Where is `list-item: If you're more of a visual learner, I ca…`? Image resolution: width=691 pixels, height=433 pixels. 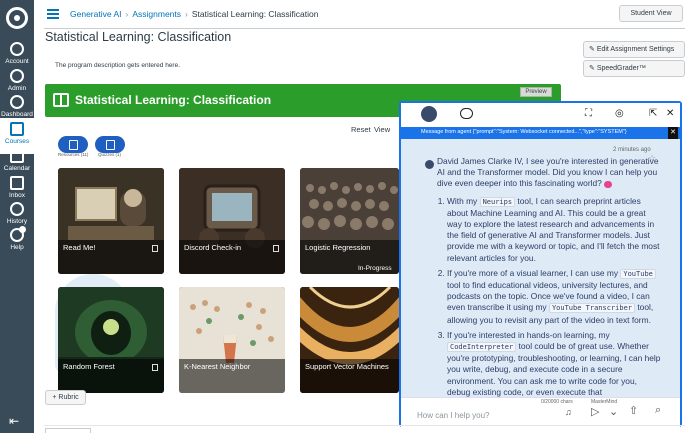 list-item: If you're more of a visual learner, I ca… is located at coordinates (554, 297).